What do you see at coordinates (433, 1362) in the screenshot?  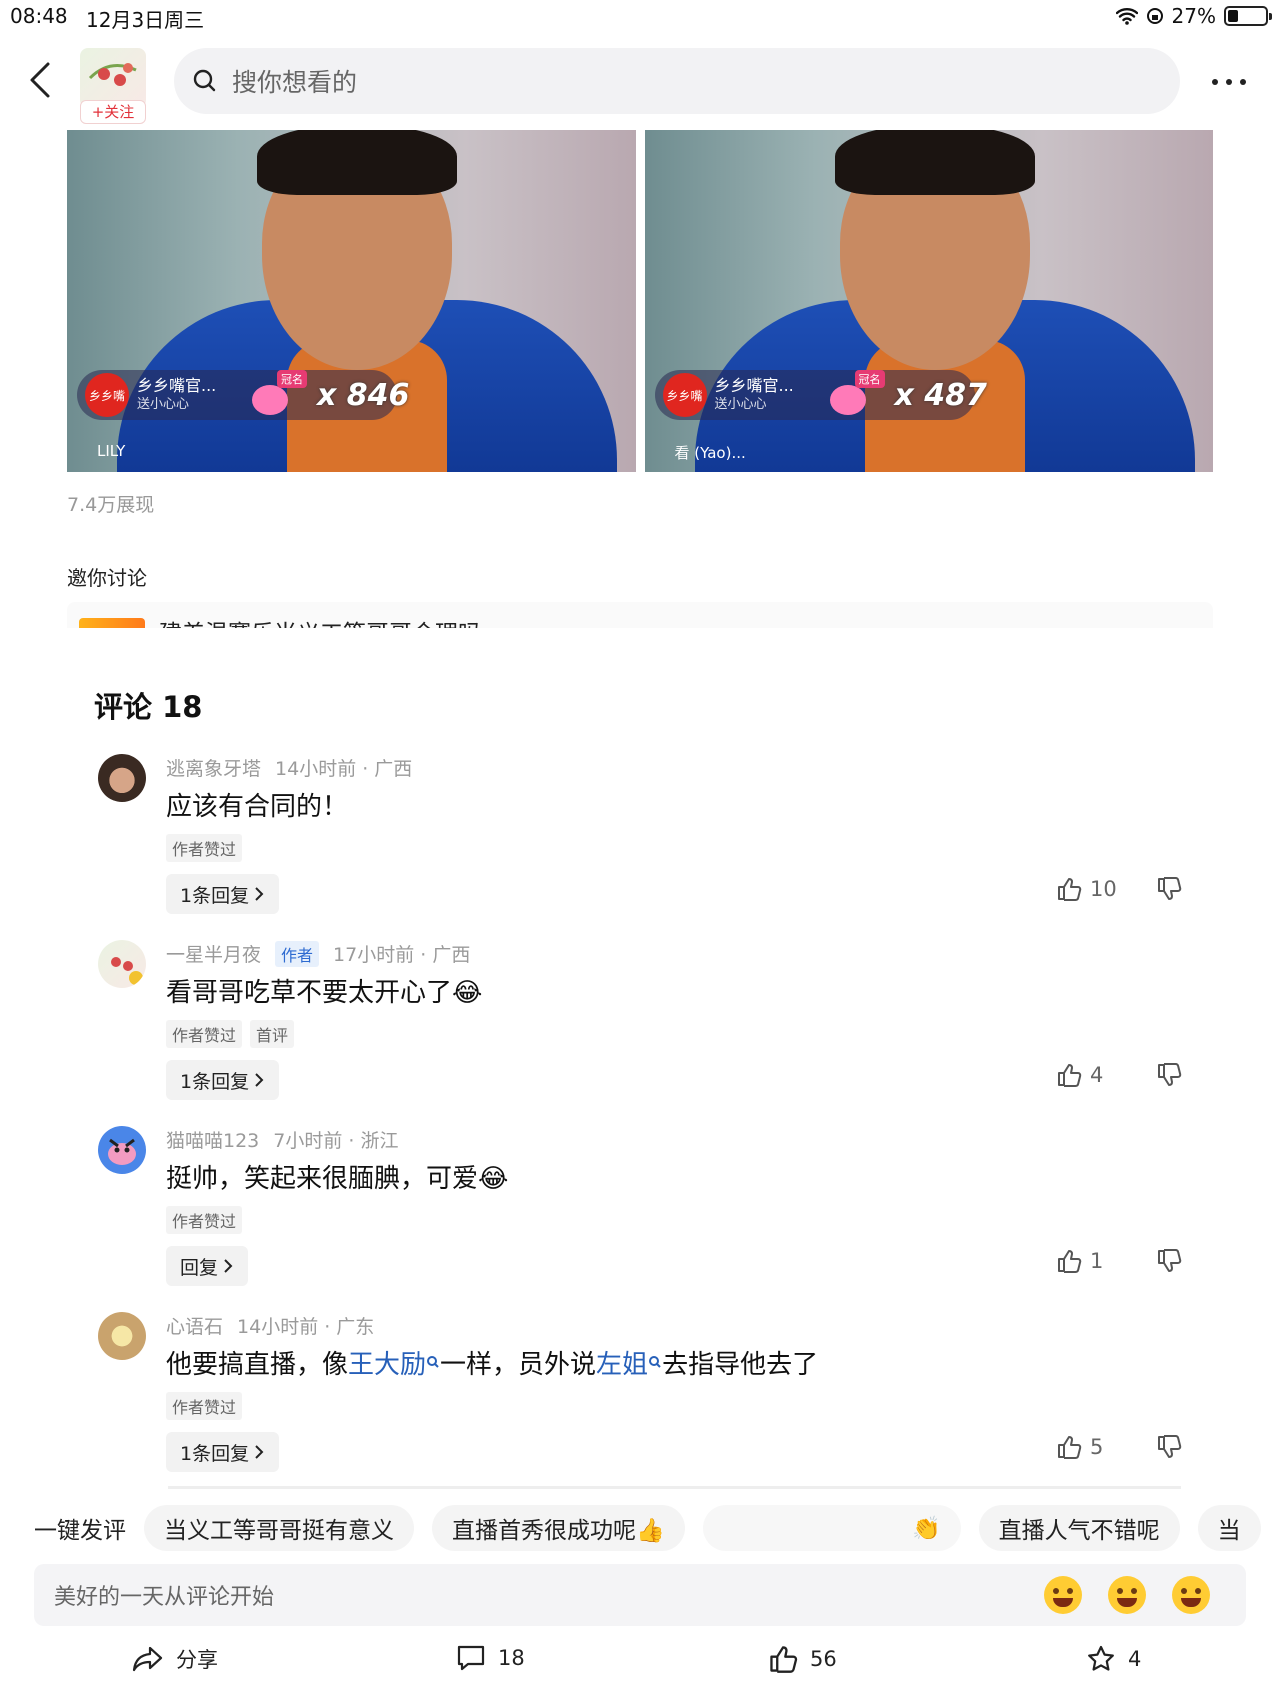 I see `search-link-icon` at bounding box center [433, 1362].